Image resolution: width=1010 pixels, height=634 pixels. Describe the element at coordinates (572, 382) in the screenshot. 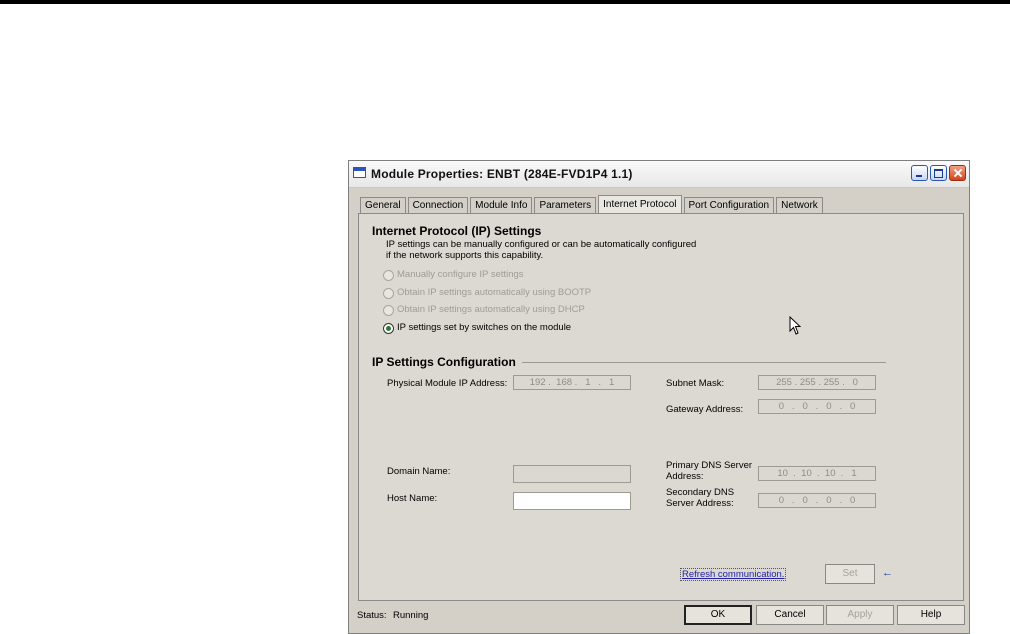

I see `ip-address-field: 192 . 168 . 1 . 1` at that location.